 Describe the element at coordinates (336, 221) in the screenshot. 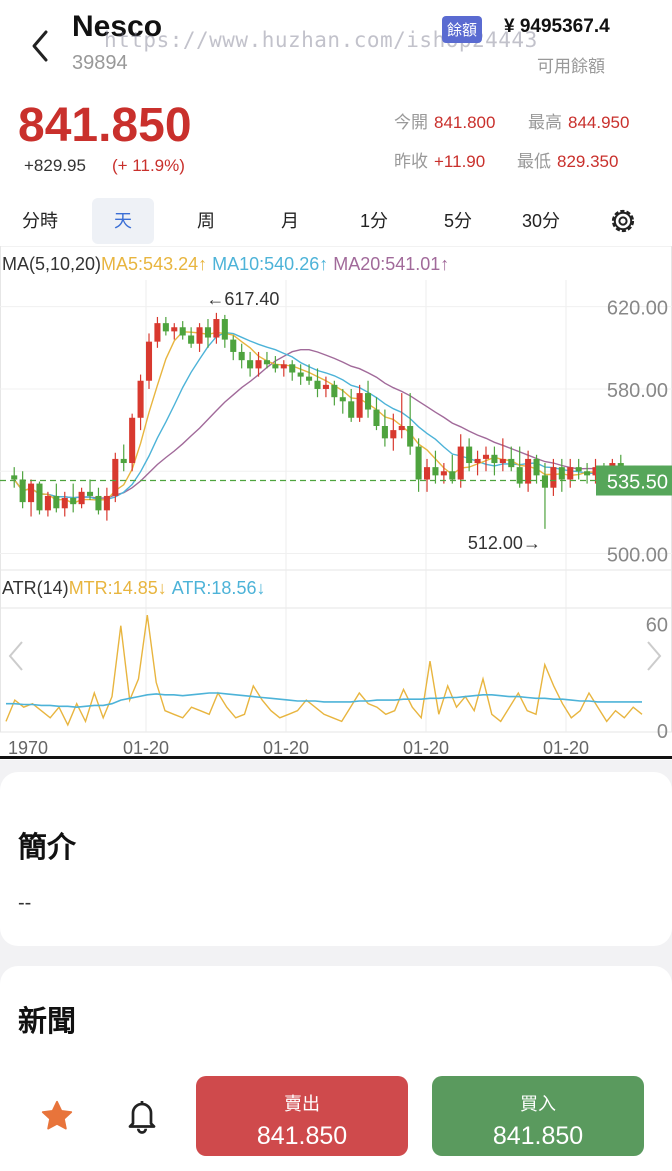

I see `period-tabs: 分時 天 周 月 1分 5分 30分` at that location.